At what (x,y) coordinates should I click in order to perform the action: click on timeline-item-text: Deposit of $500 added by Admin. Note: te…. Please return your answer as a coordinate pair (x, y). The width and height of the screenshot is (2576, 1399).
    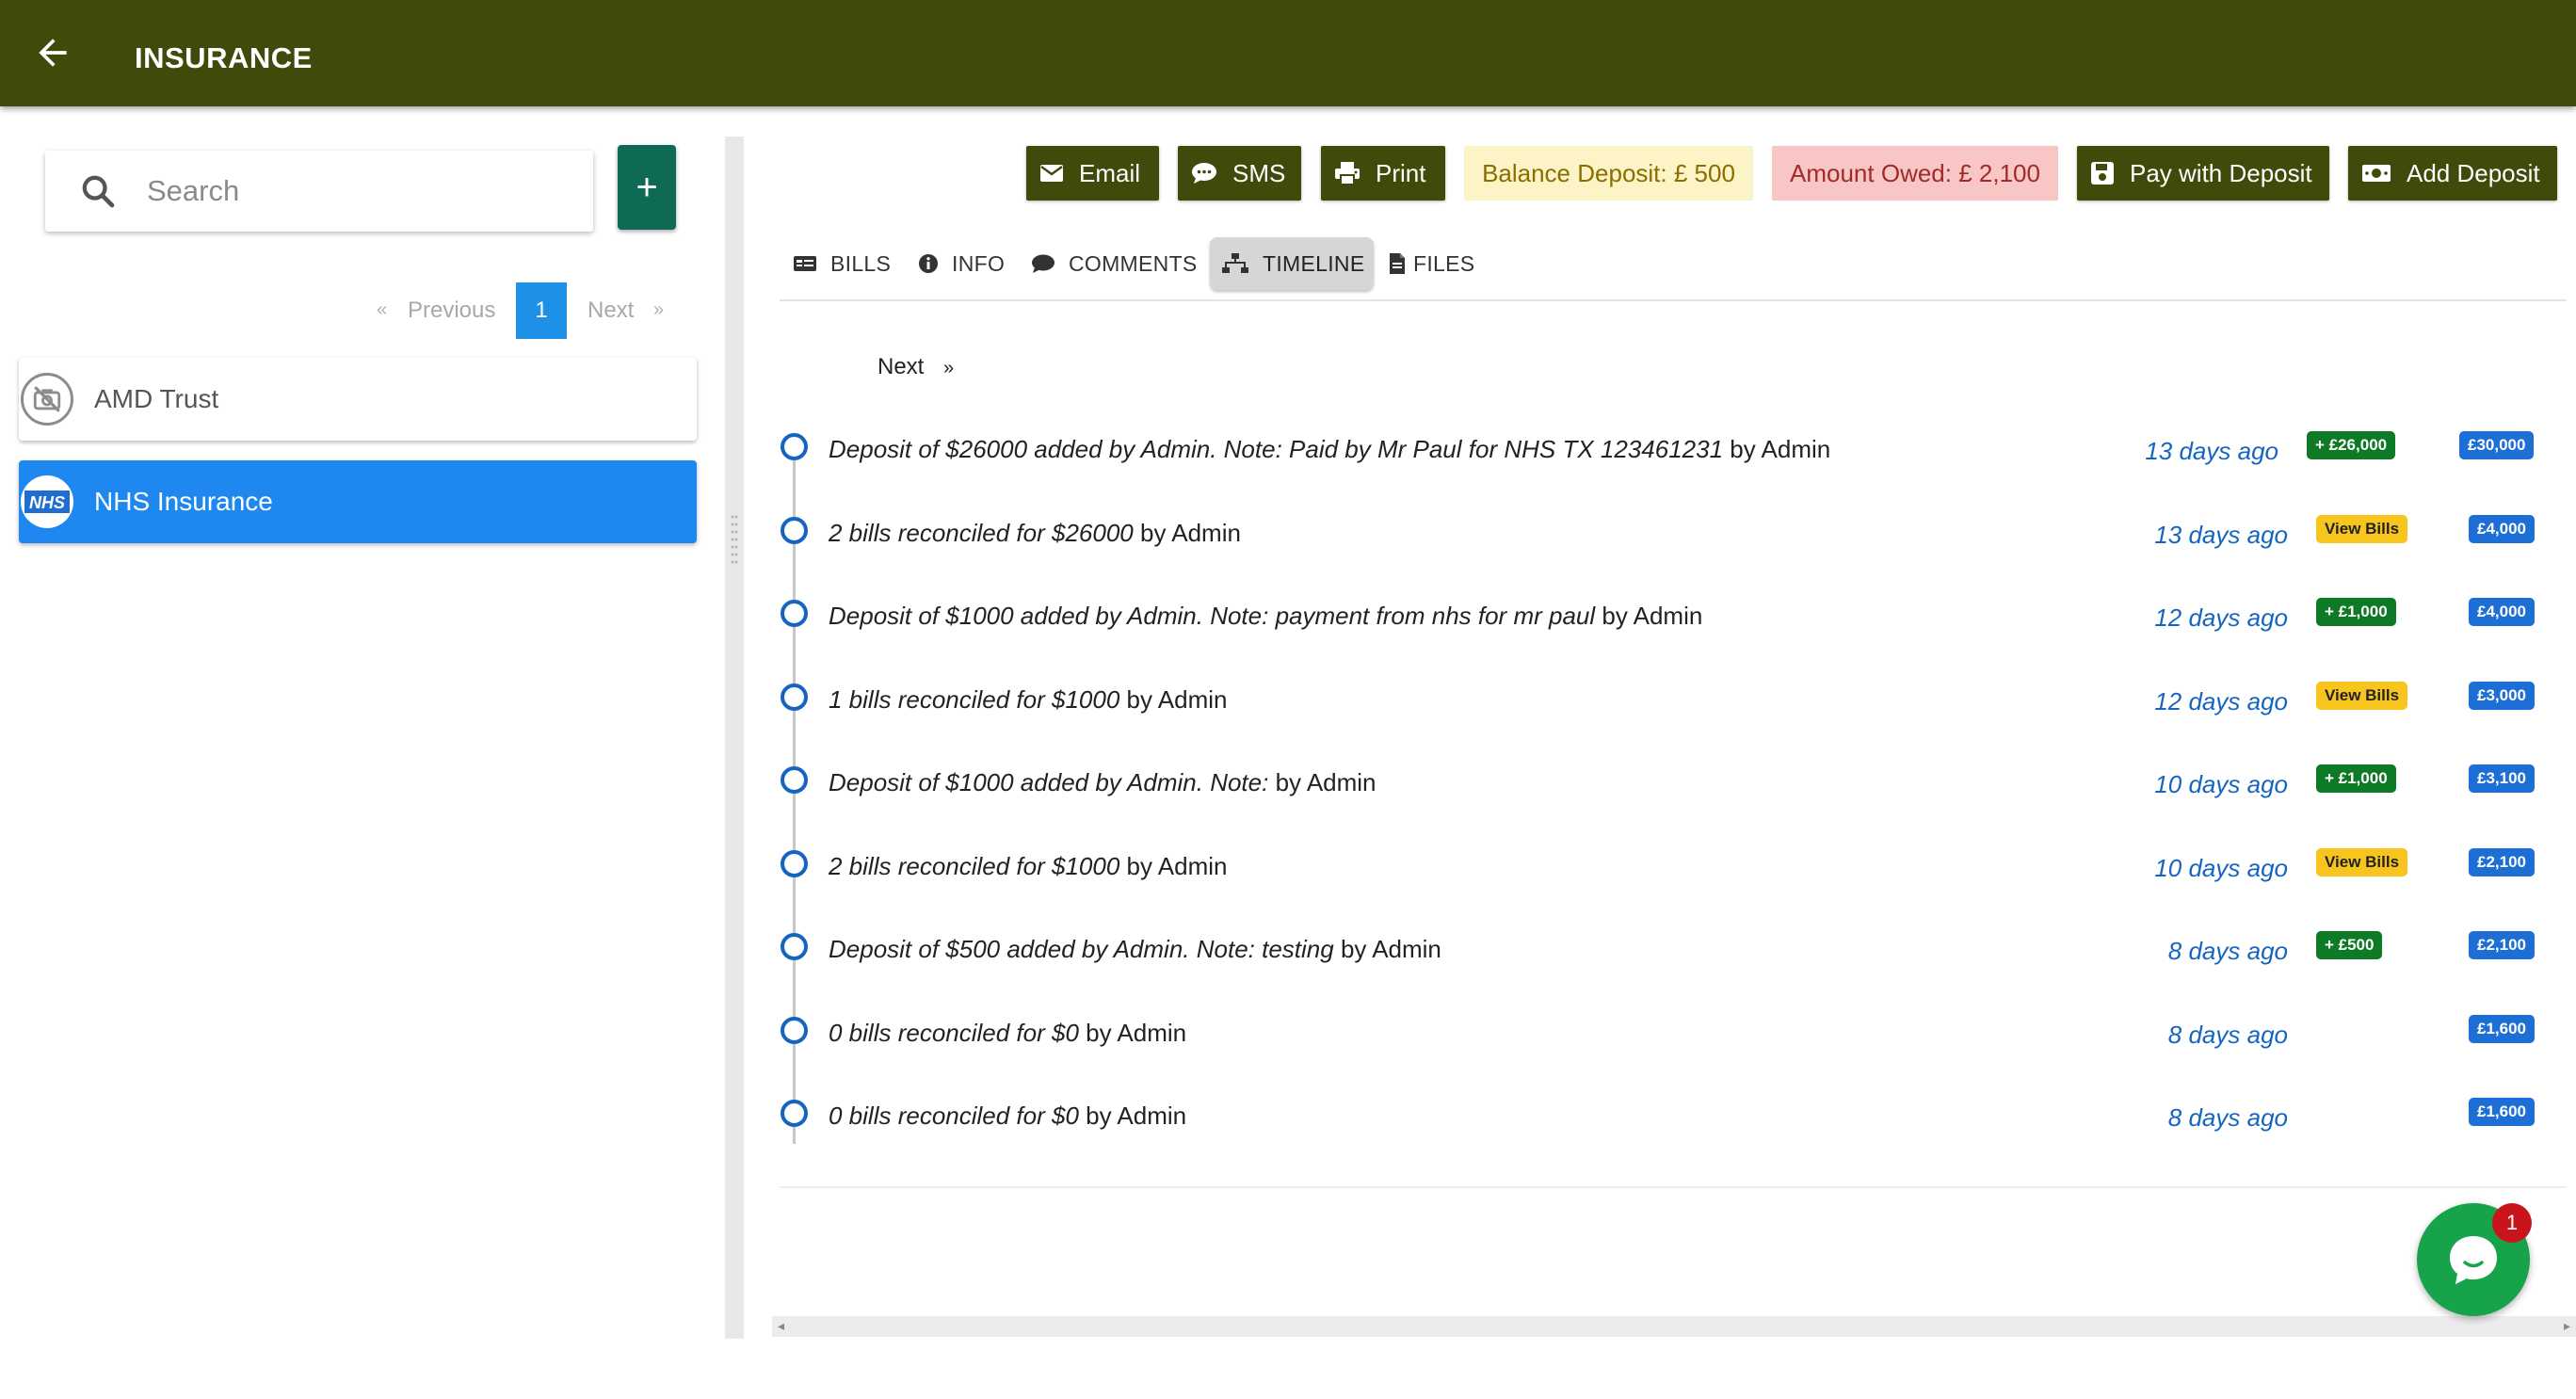
    Looking at the image, I should click on (1135, 949).